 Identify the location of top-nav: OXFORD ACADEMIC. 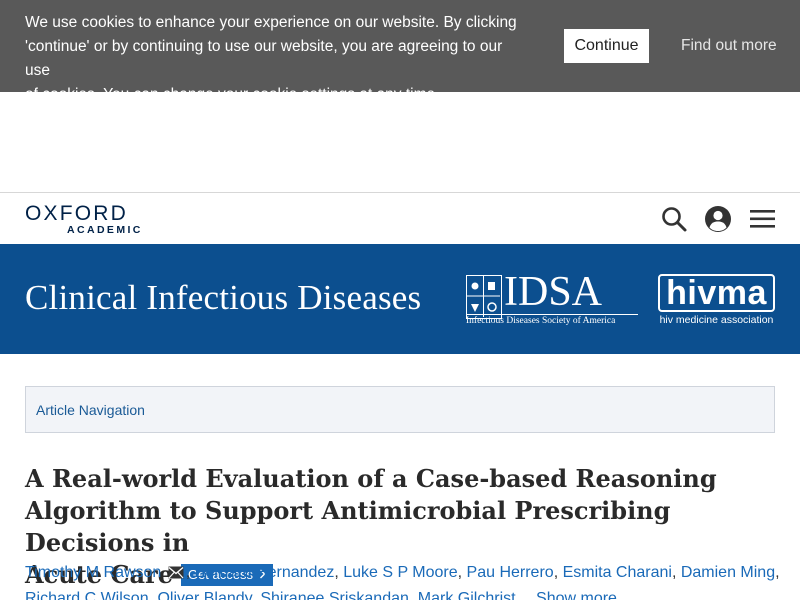
(400, 218).